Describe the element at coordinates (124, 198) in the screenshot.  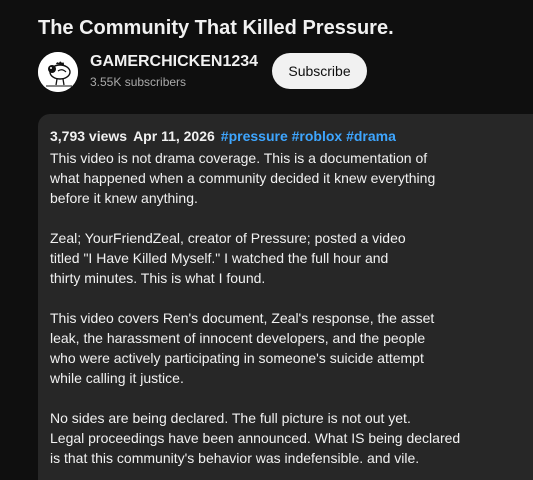
I see `description-line: before it knew anything.` at that location.